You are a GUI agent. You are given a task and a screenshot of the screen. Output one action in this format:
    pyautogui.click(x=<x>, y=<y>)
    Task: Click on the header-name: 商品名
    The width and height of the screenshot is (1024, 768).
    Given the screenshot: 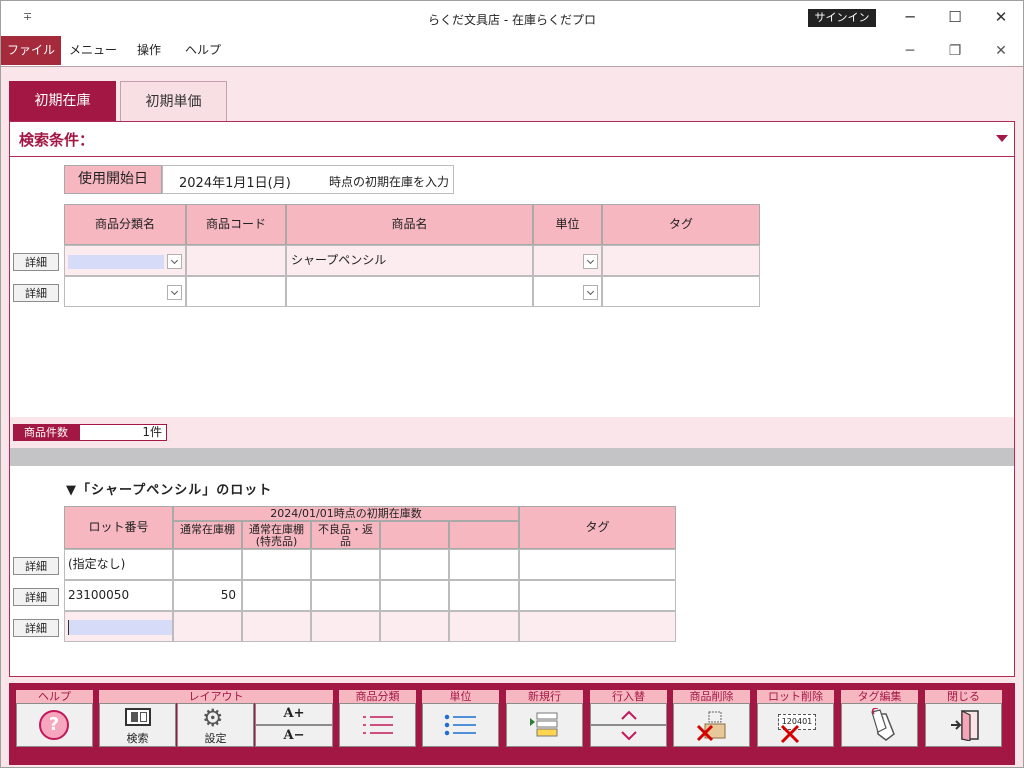 What is the action you would take?
    pyautogui.click(x=409, y=224)
    